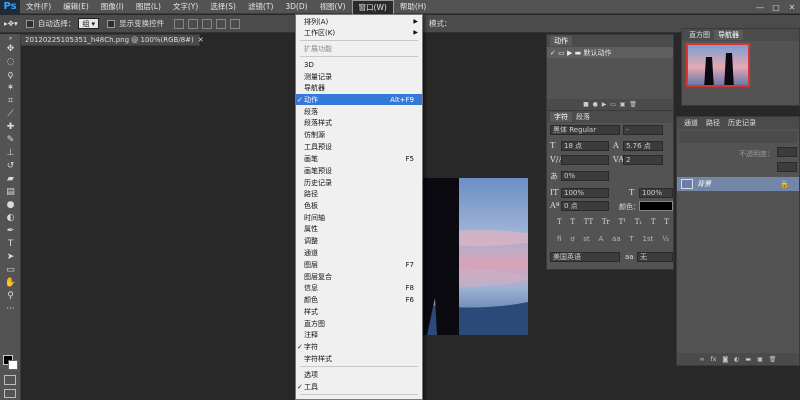 This screenshot has height=400, width=800. Describe the element at coordinates (583, 117) in the screenshot. I see `tab-paragraph: 段落` at that location.